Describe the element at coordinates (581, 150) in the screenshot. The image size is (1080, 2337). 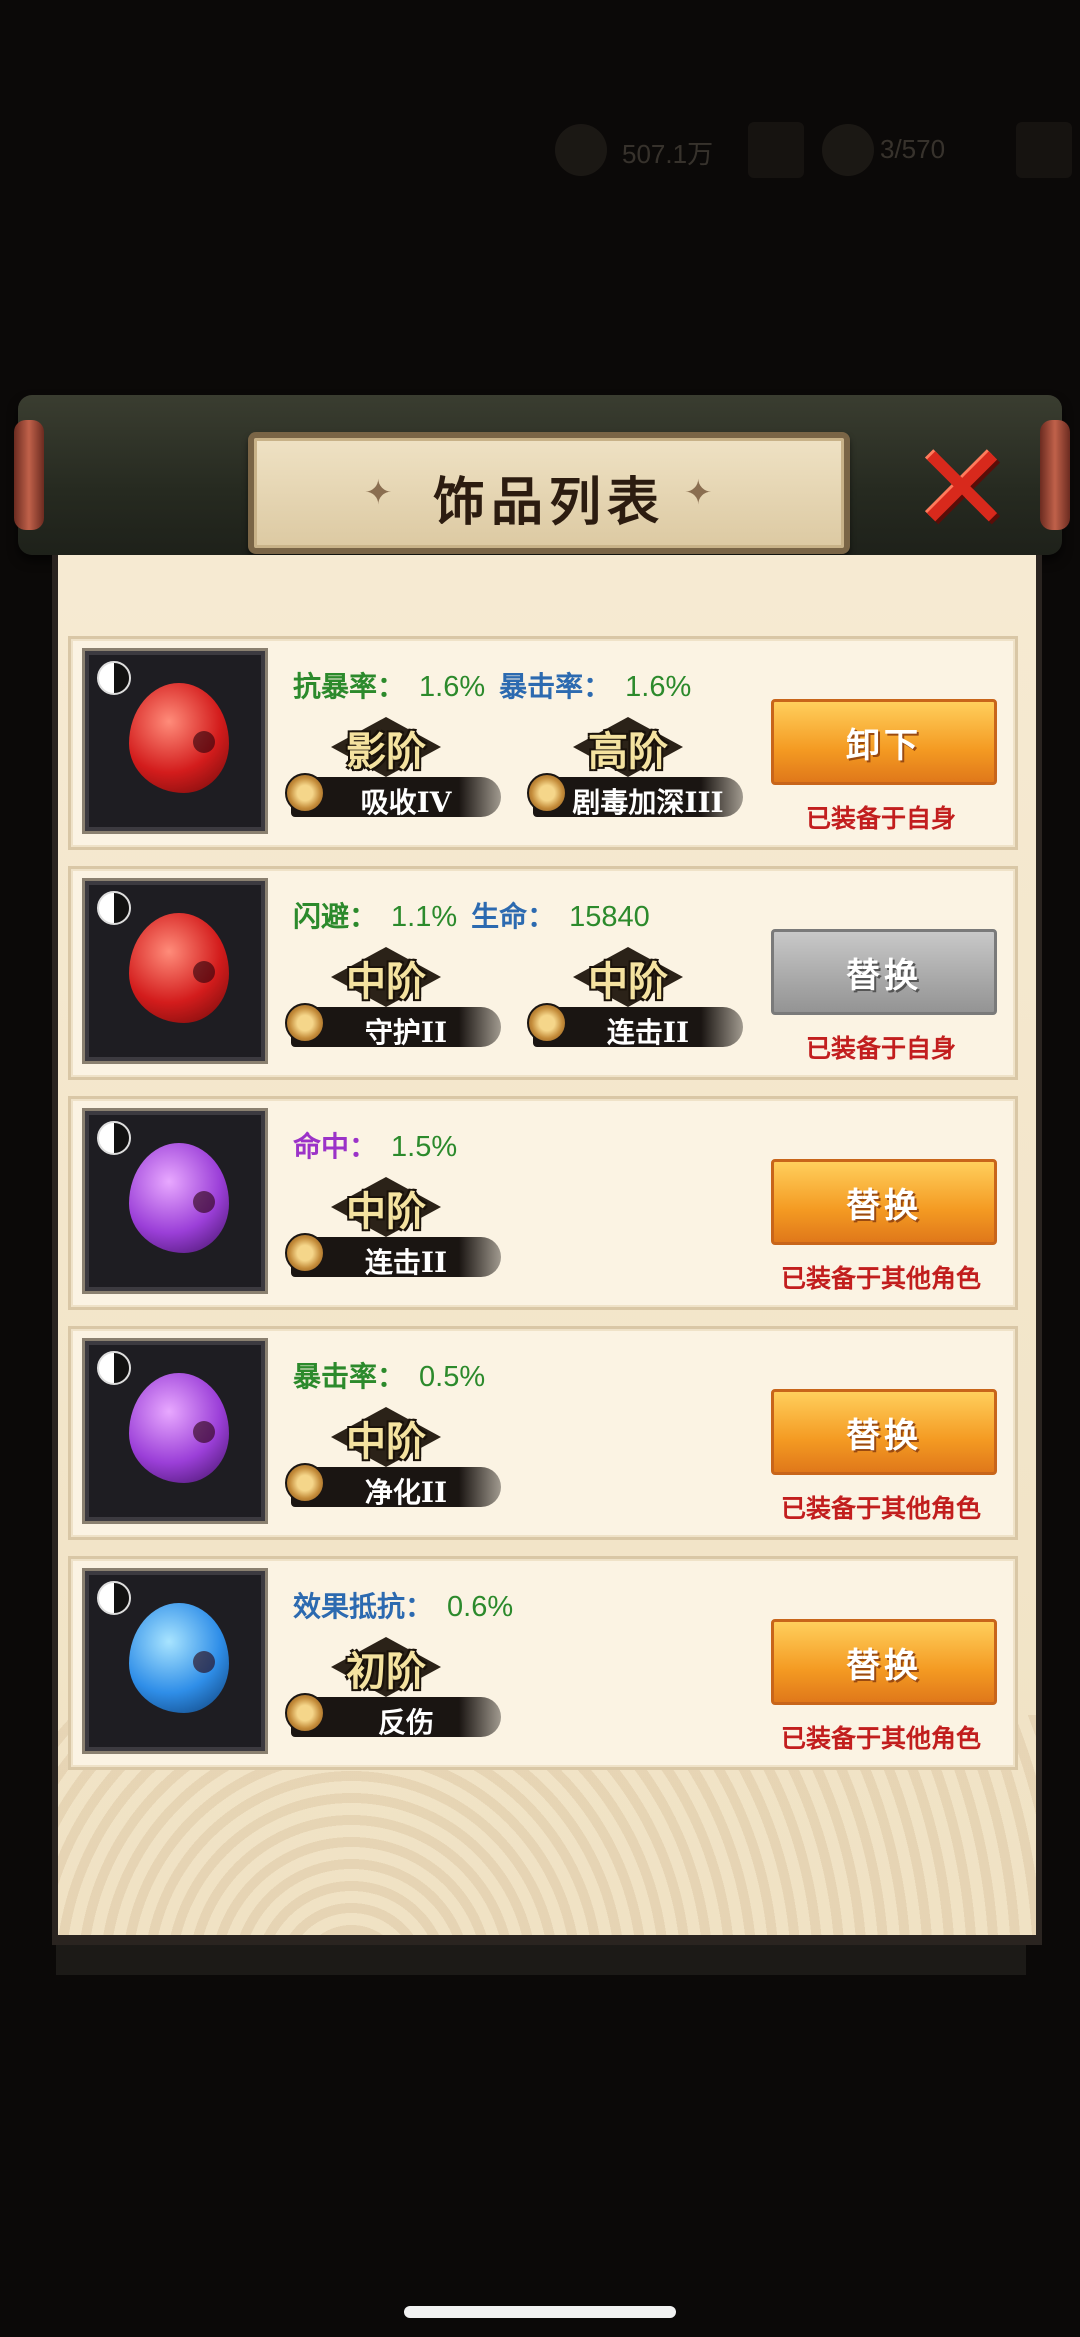
I see `coin-icon` at that location.